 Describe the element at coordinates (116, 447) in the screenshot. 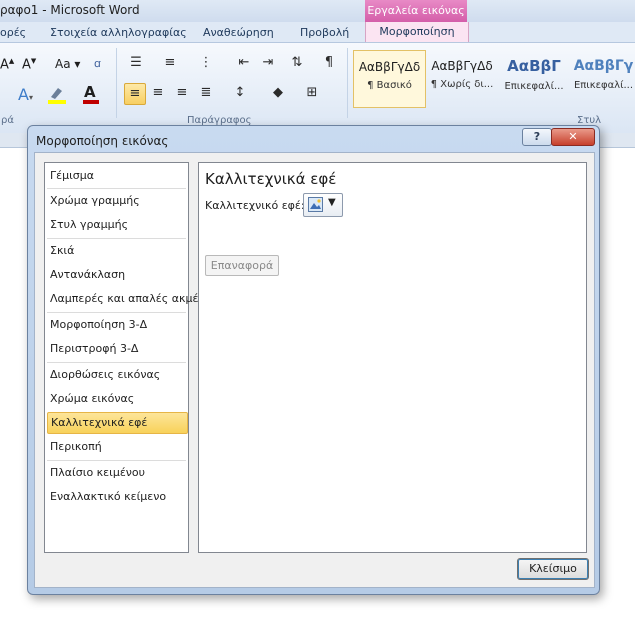

I see `nav-item-crop: Περικοπή` at that location.